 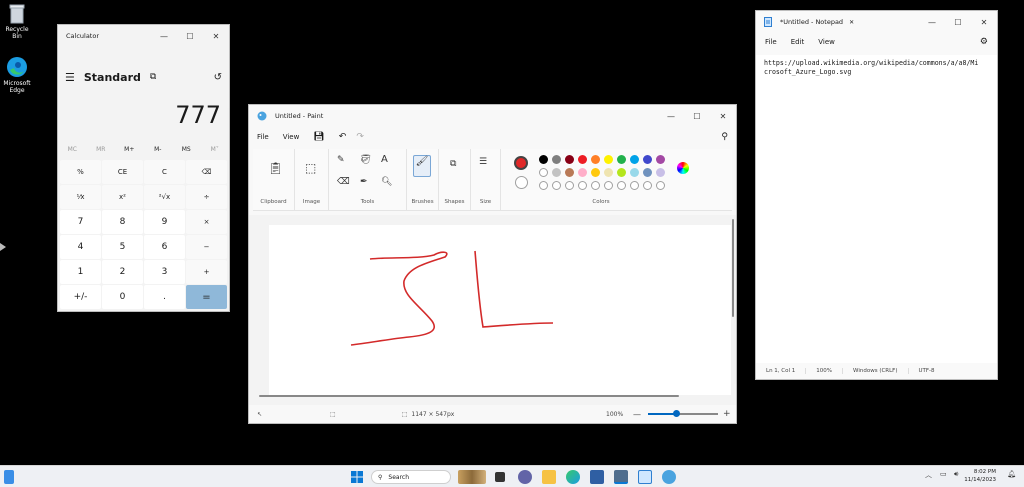 What do you see at coordinates (851, 22) in the screenshot?
I see `new-tab-icon: ✕` at bounding box center [851, 22].